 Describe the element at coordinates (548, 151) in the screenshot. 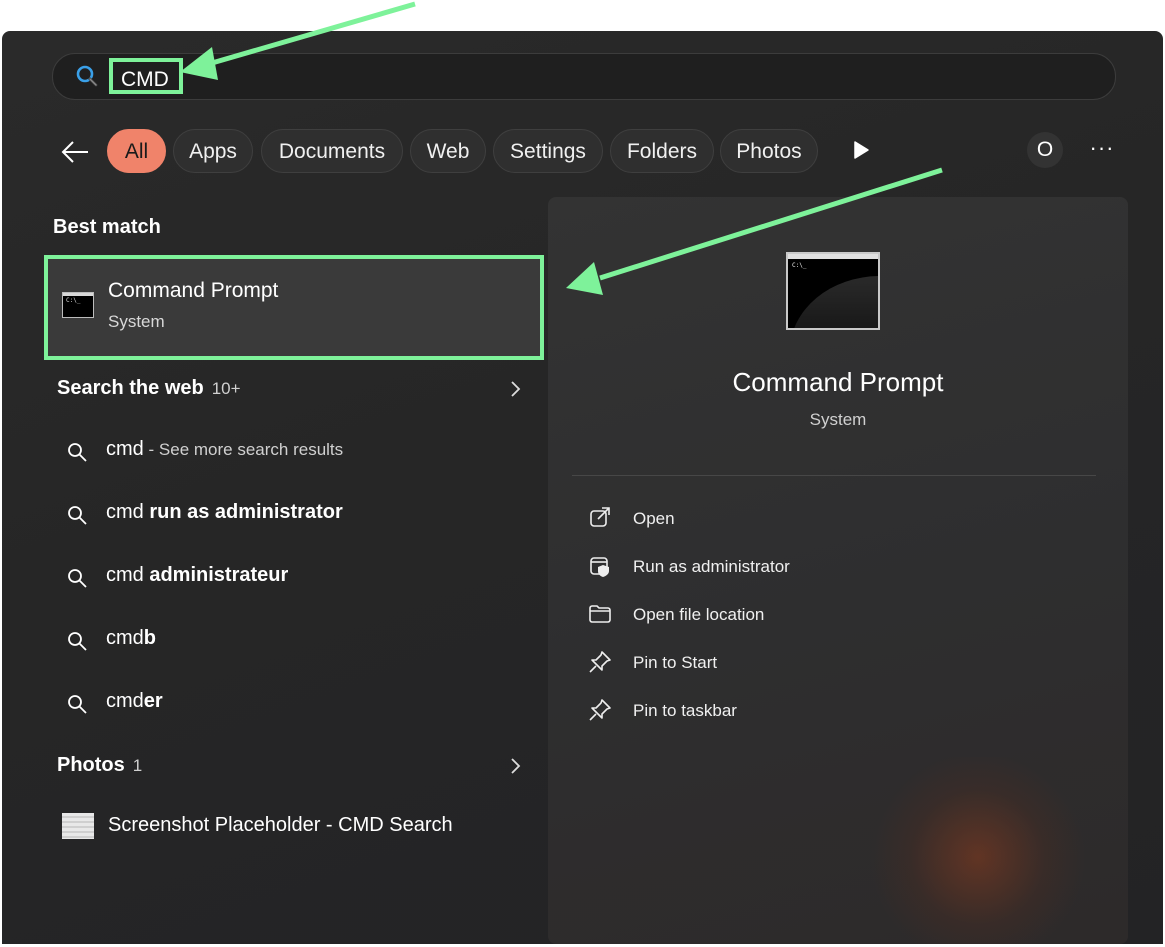

I see `chip-settings: Settings` at that location.